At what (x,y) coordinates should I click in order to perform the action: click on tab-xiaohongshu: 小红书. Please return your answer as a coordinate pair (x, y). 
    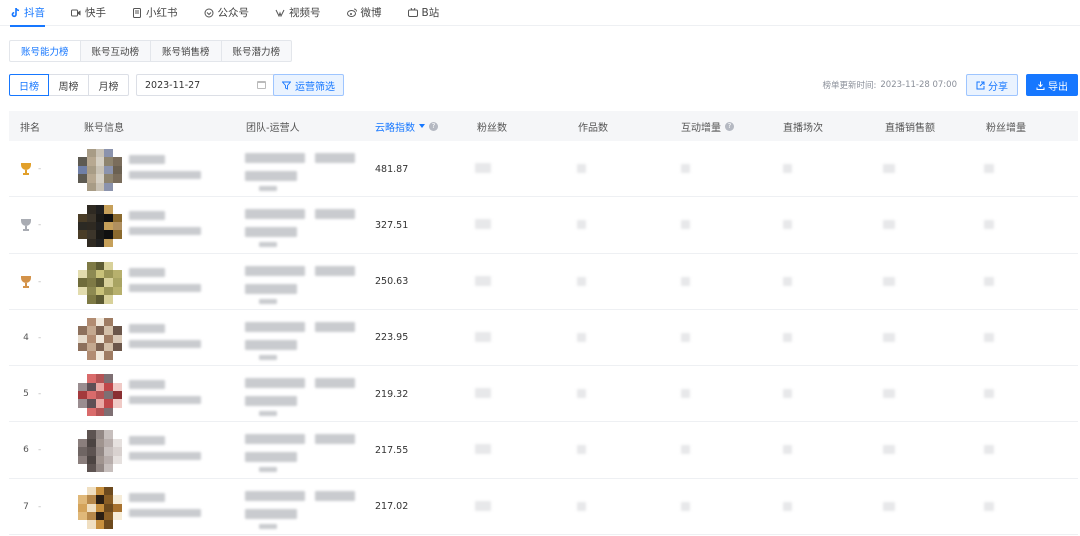
    Looking at the image, I should click on (155, 13).